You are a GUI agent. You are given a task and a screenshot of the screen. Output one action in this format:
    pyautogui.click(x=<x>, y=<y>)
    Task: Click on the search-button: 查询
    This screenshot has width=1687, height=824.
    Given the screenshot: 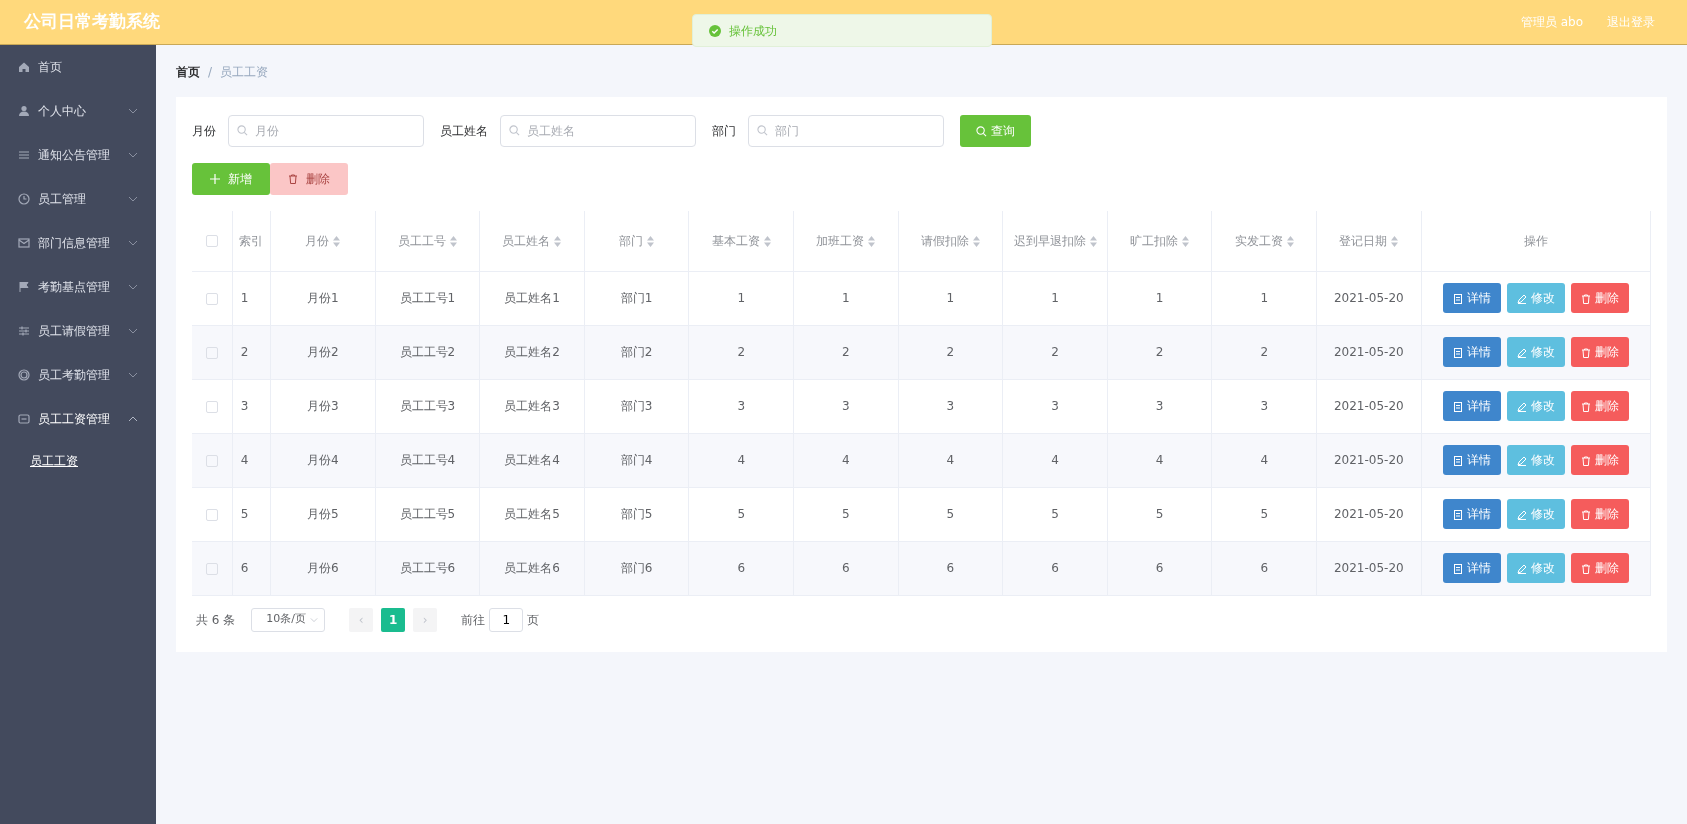 What is the action you would take?
    pyautogui.click(x=995, y=131)
    